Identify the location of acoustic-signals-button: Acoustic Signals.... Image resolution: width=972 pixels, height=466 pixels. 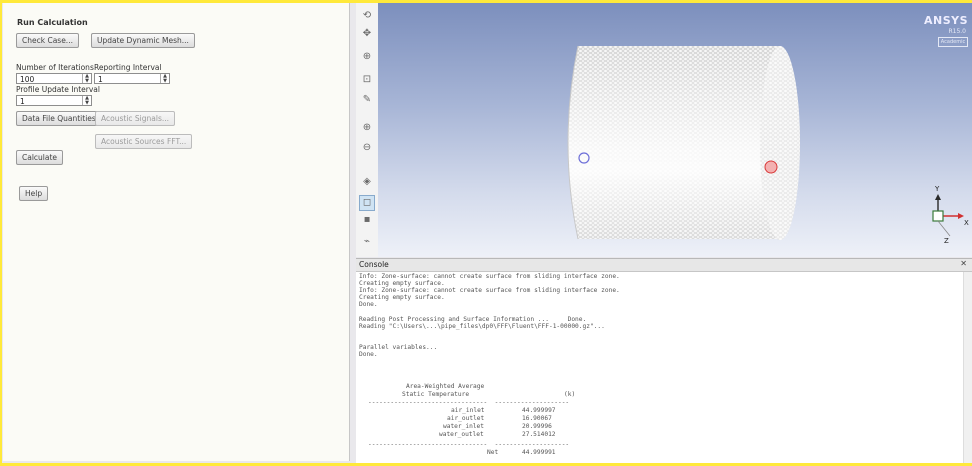
(135, 118).